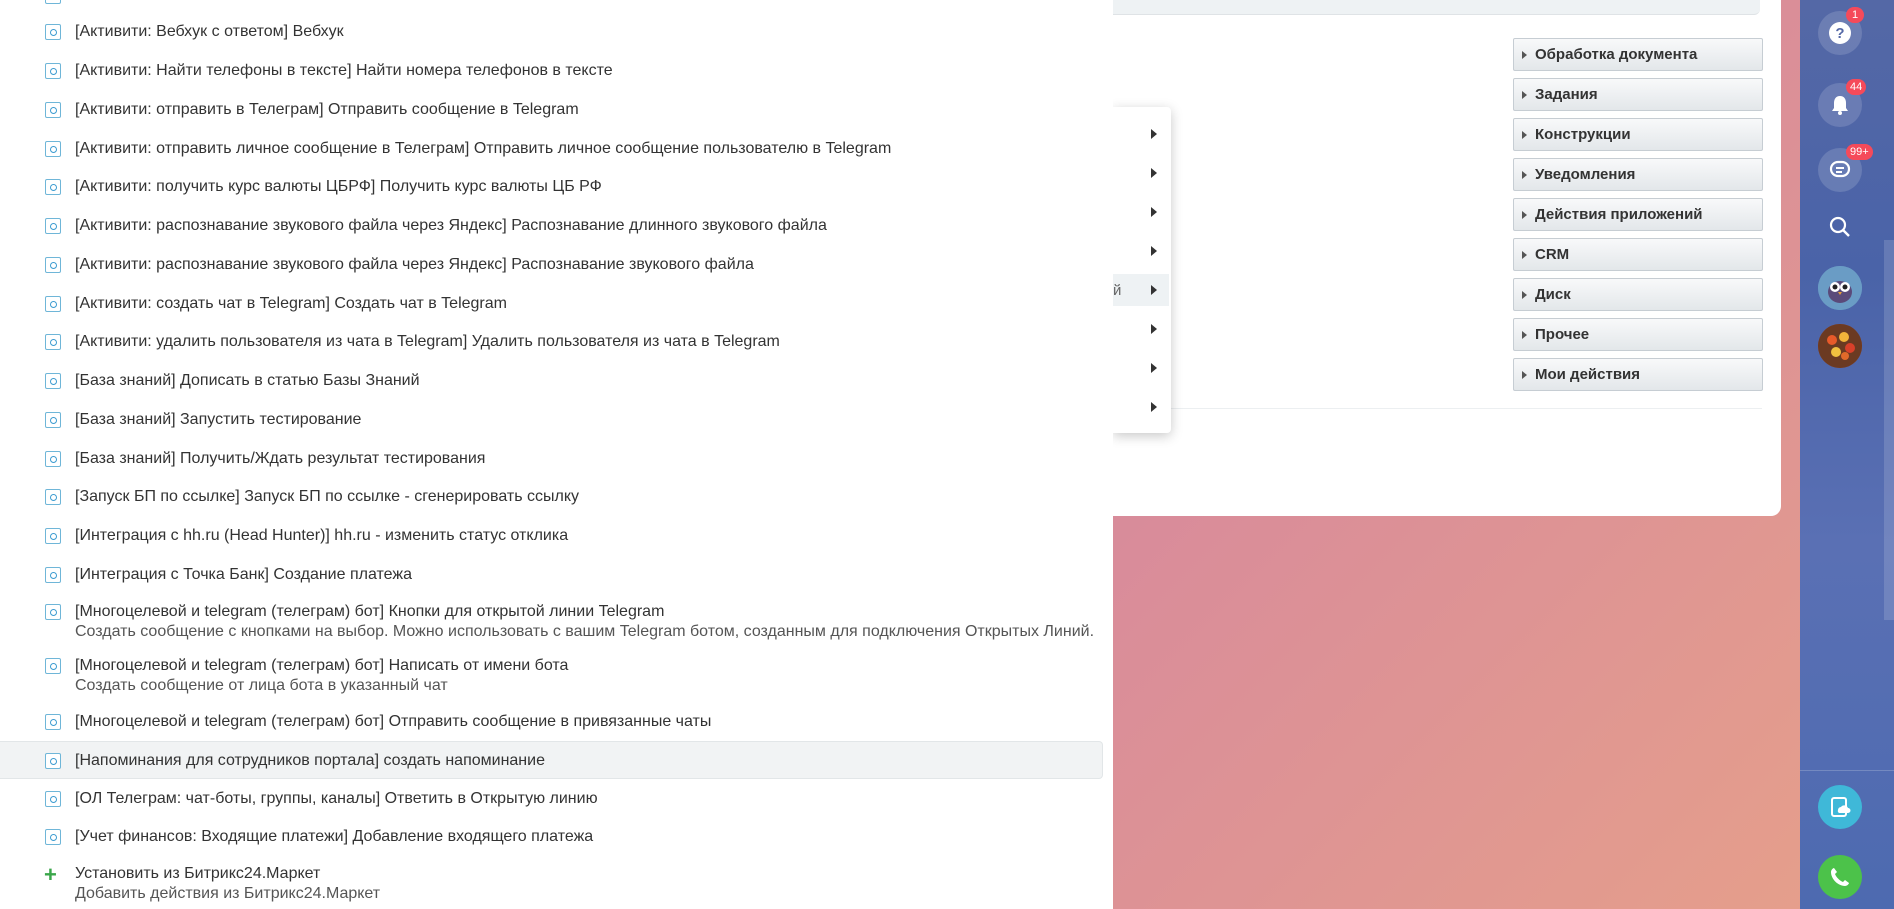 This screenshot has height=909, width=1894. What do you see at coordinates (1638, 54) in the screenshot?
I see `category-document-processing: Обработка документа` at bounding box center [1638, 54].